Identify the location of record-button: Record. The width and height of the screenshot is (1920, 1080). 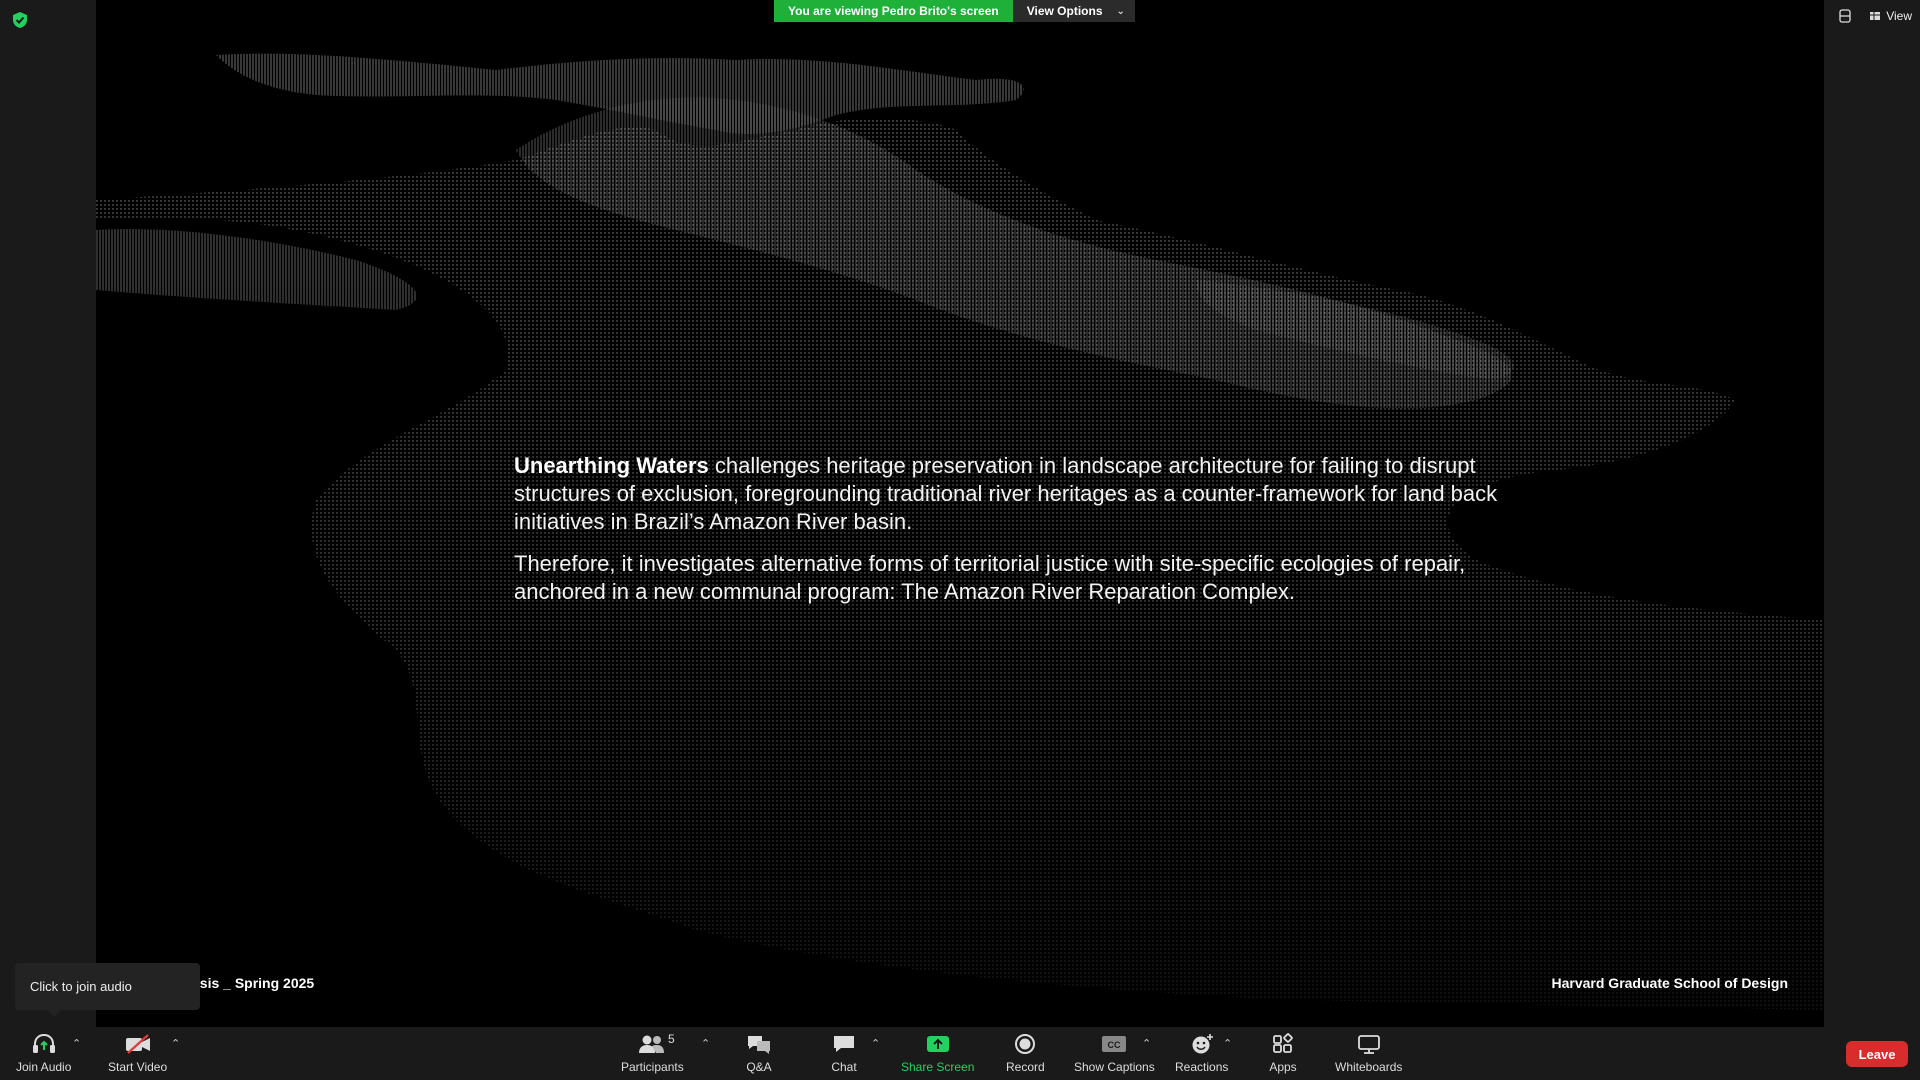
(1025, 1052).